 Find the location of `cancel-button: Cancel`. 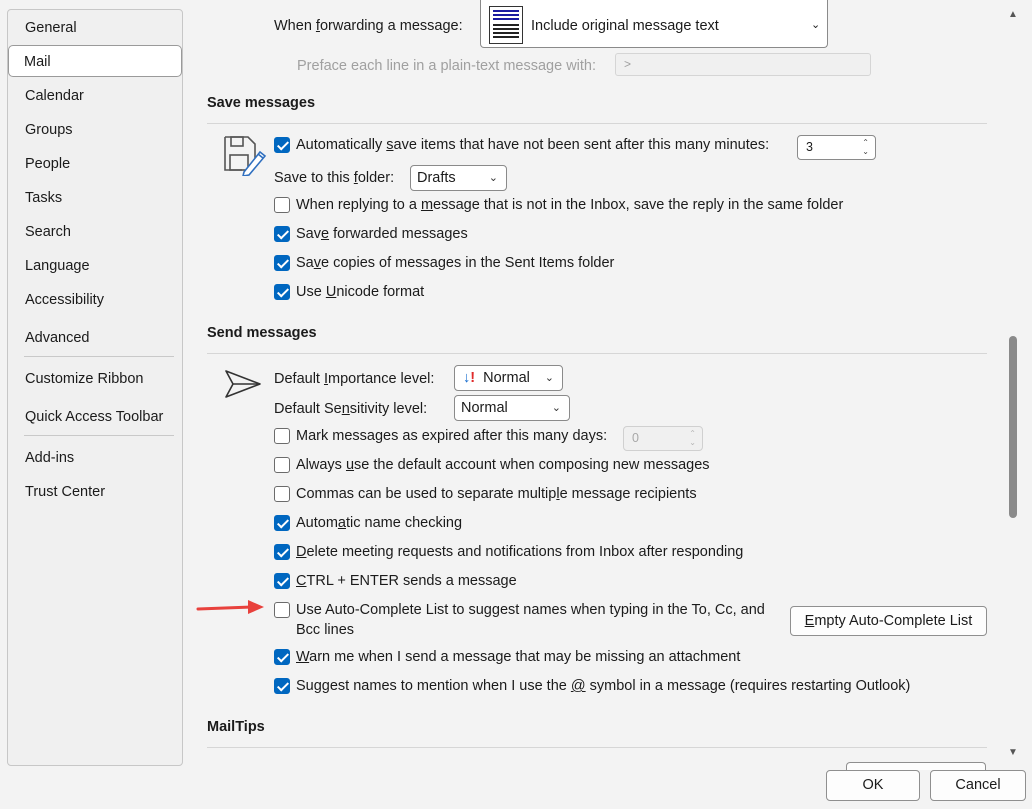

cancel-button: Cancel is located at coordinates (978, 785).